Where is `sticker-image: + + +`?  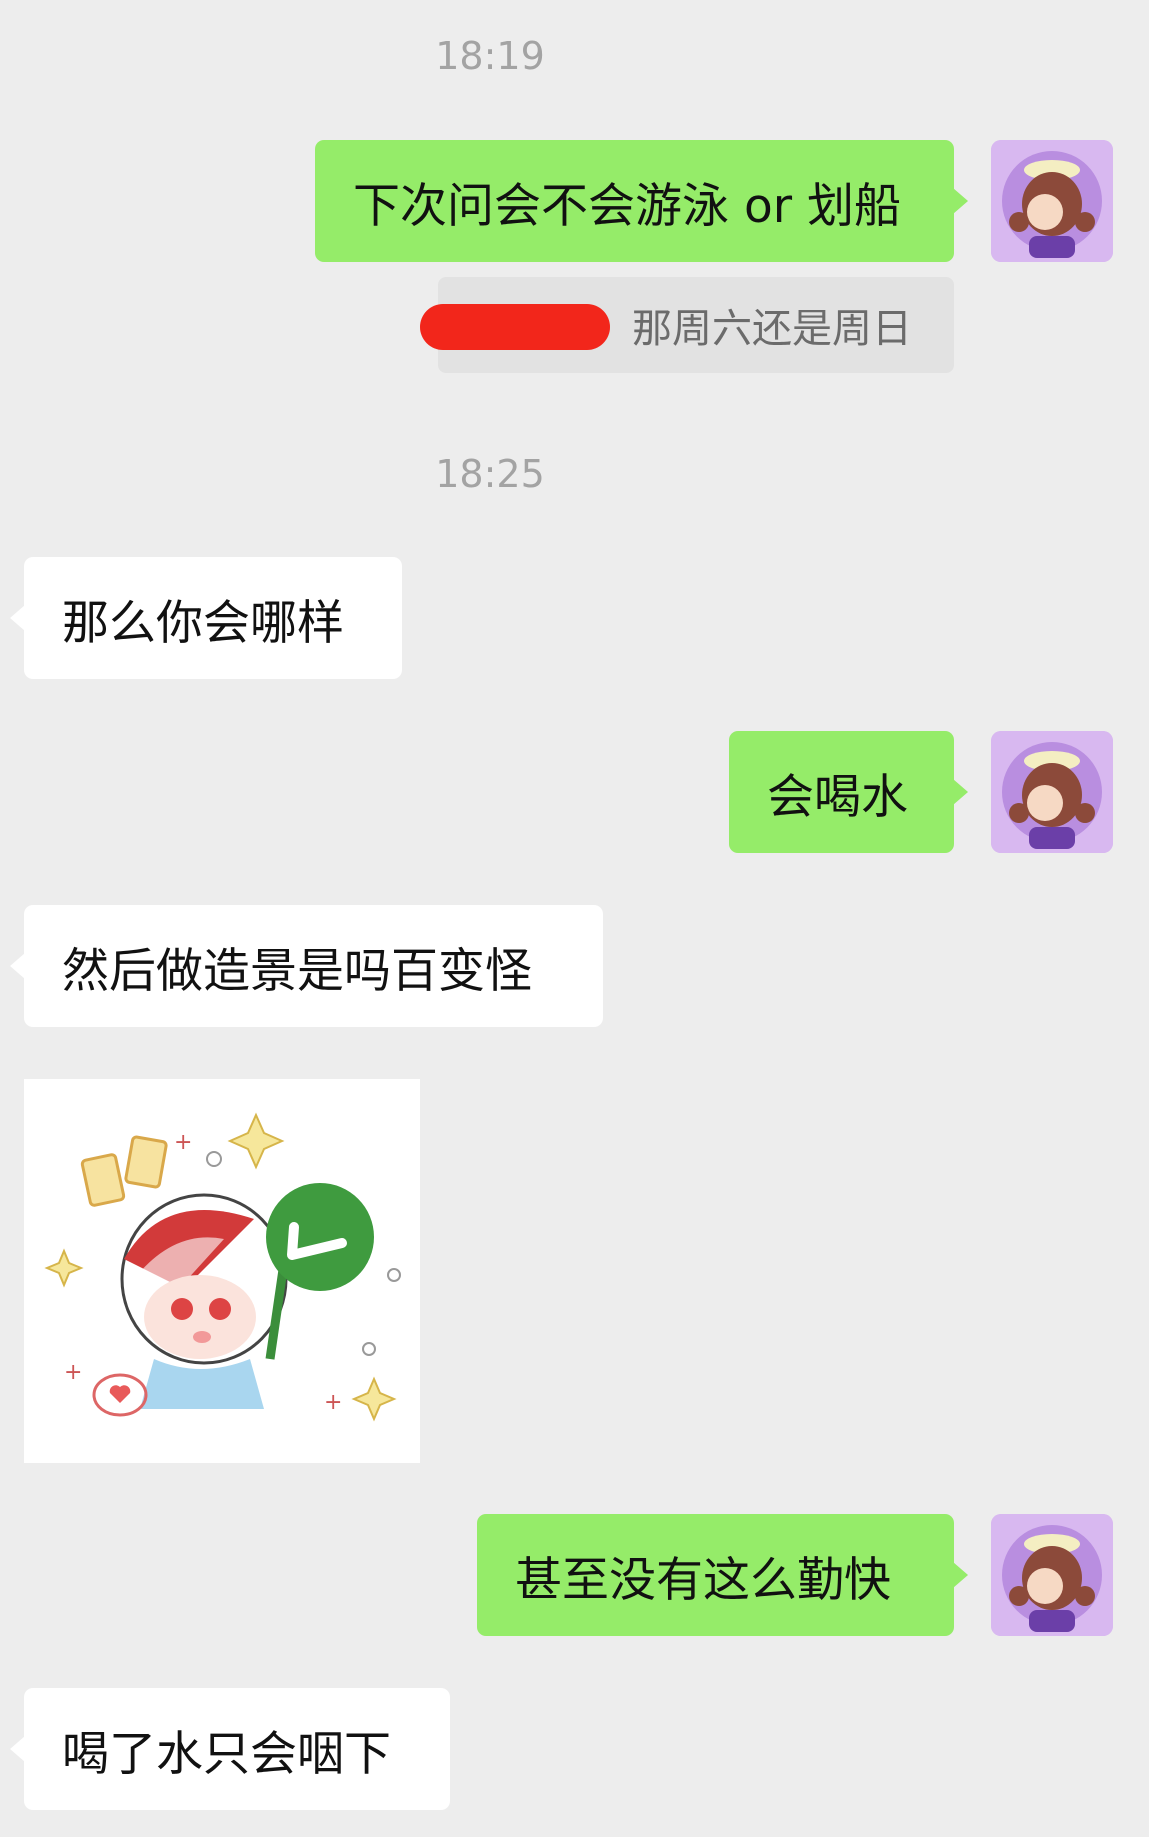 sticker-image: + + + is located at coordinates (222, 1271).